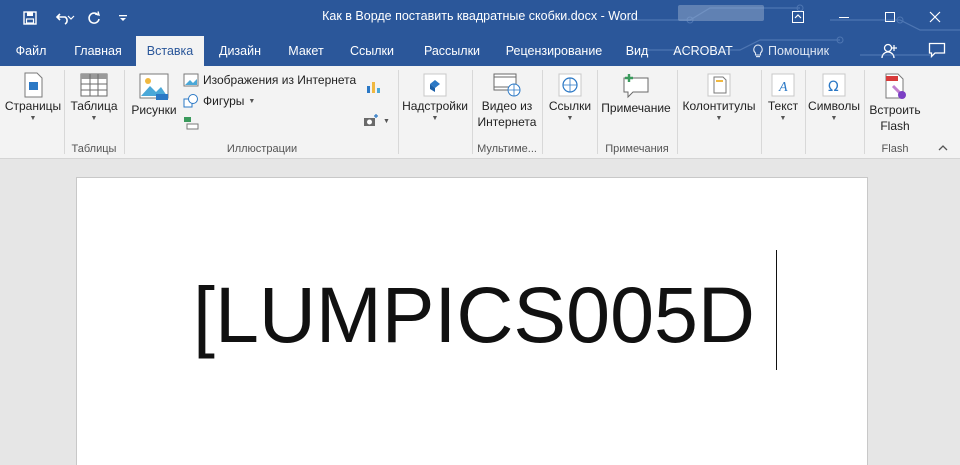  I want to click on user-name-blurred, so click(721, 13).